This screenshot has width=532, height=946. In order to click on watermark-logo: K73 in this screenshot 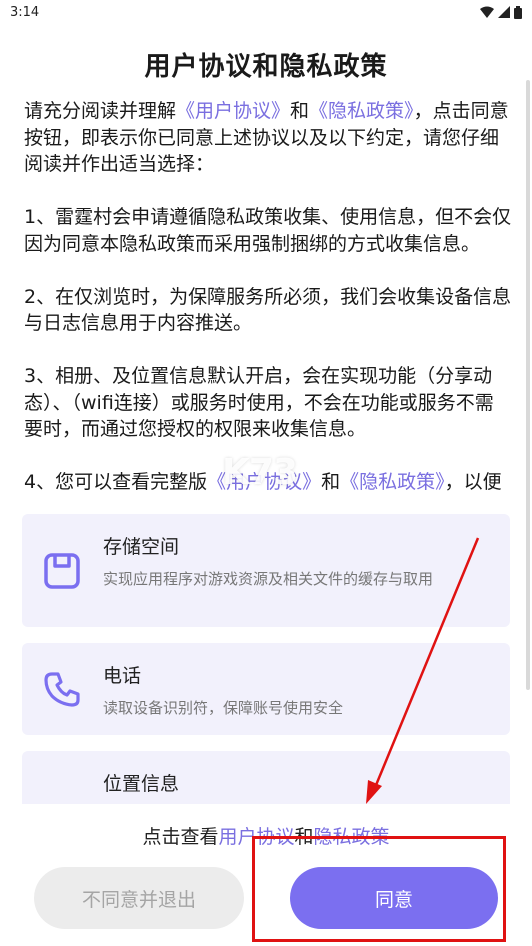, I will do `click(260, 472)`.